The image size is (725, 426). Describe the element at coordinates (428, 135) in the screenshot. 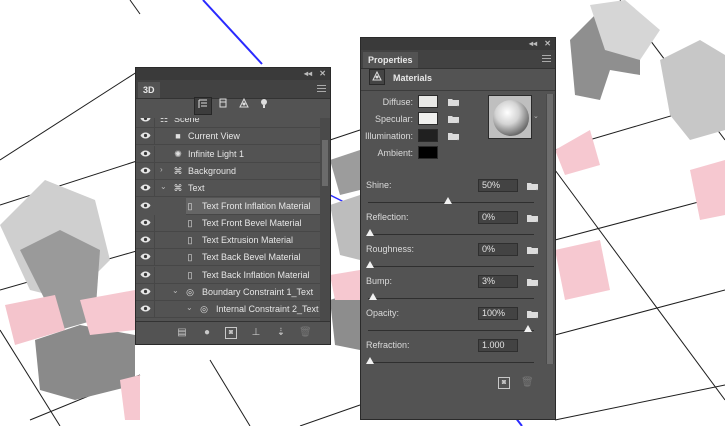

I see `illumination-color-swatch` at that location.